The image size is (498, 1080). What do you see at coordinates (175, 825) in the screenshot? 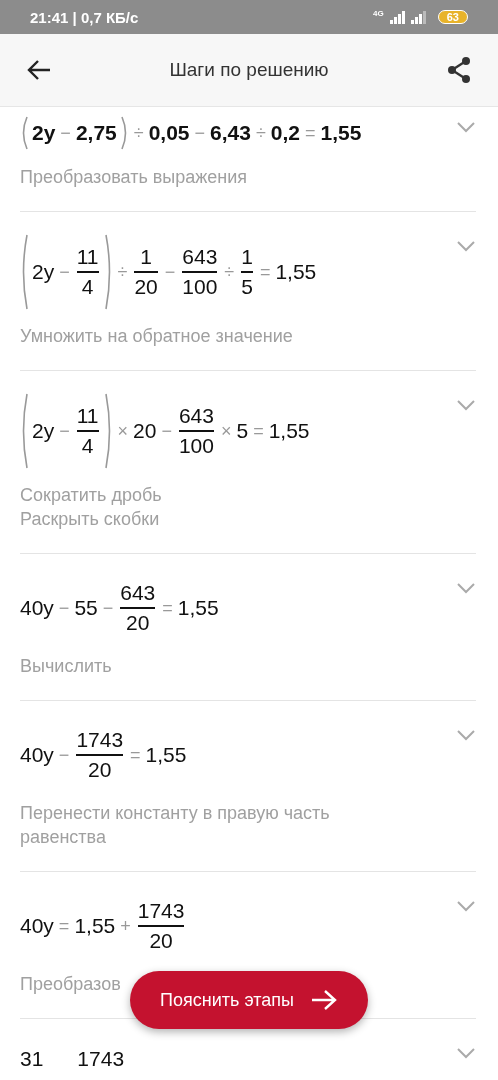
I see `step-description: Перенести константу в правую часть равенства` at bounding box center [175, 825].